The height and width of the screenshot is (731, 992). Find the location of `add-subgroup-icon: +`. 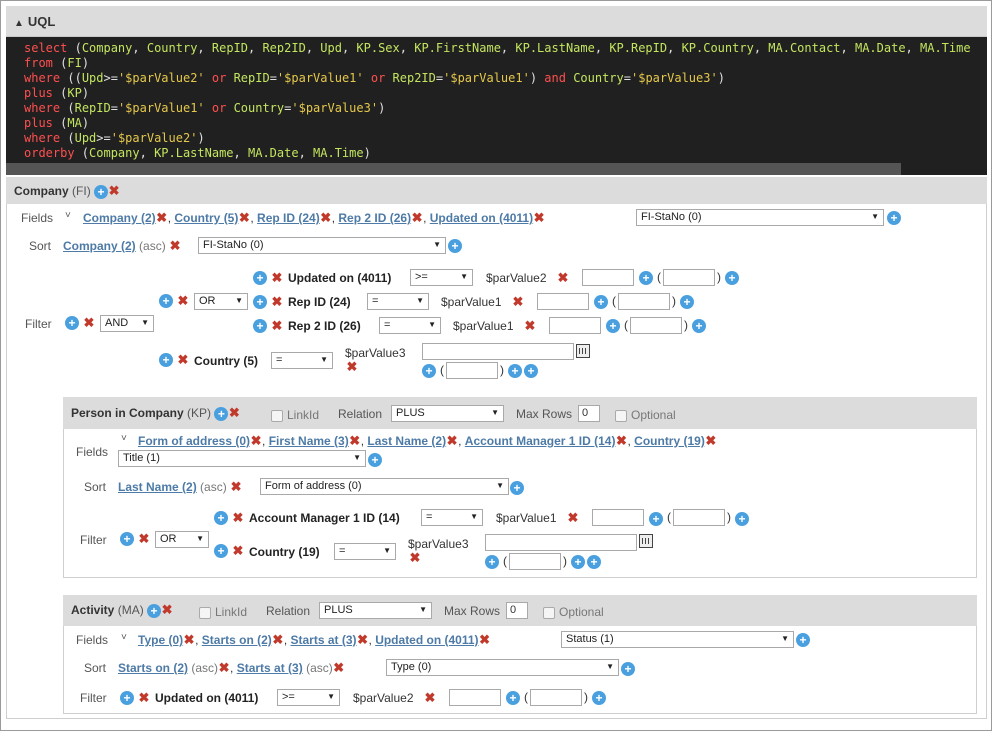

add-subgroup-icon: + is located at coordinates (166, 301).